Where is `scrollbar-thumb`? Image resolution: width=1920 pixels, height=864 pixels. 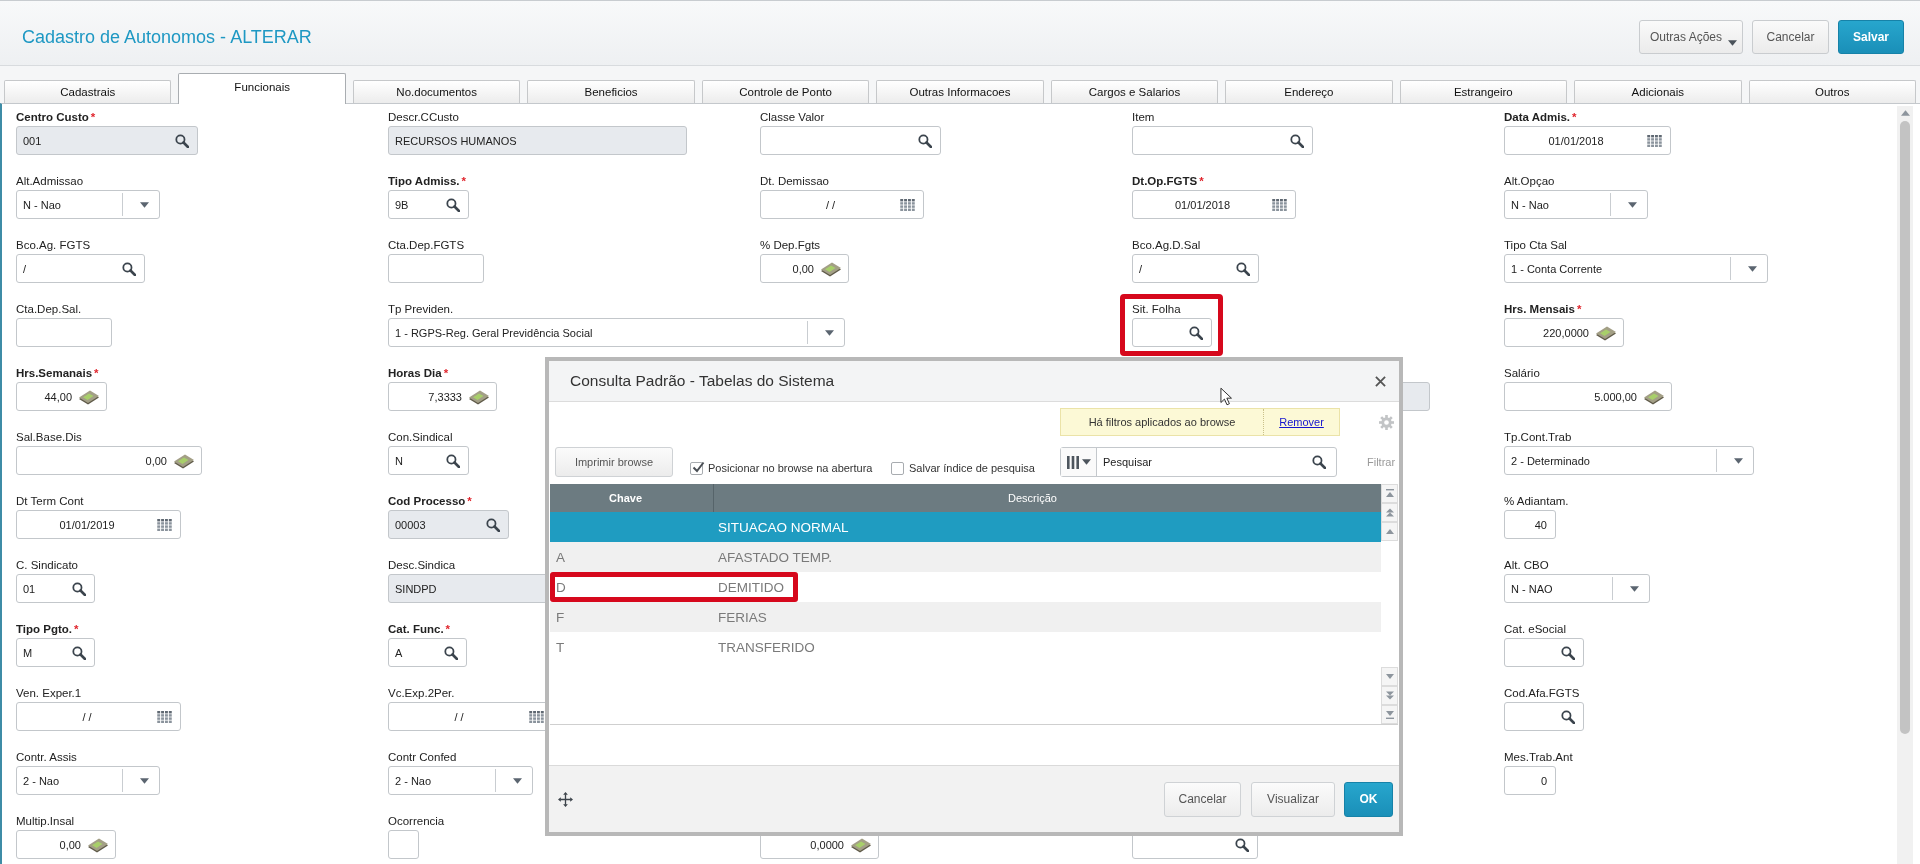
scrollbar-thumb is located at coordinates (1905, 427).